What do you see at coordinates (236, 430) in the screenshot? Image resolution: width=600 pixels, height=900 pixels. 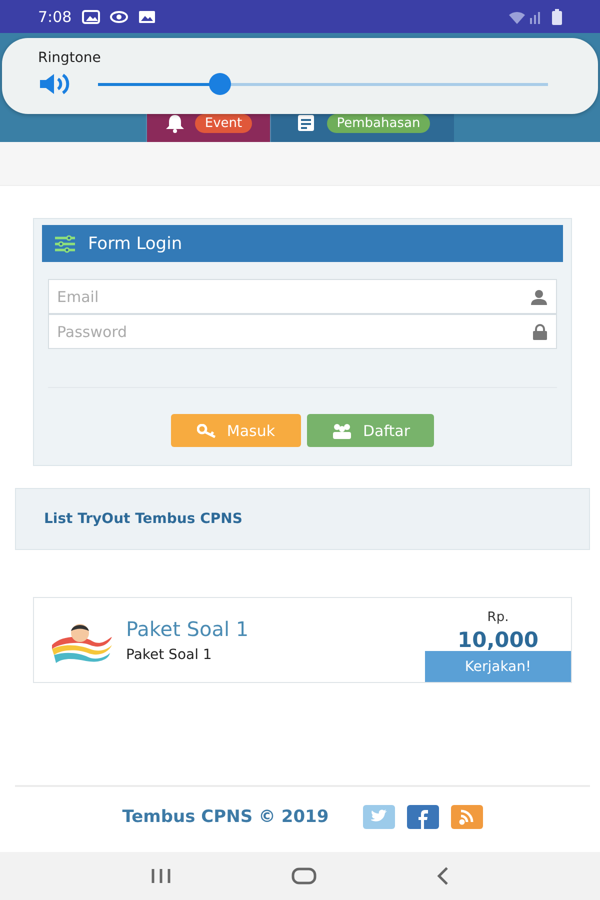 I see `login-button: Masuk` at bounding box center [236, 430].